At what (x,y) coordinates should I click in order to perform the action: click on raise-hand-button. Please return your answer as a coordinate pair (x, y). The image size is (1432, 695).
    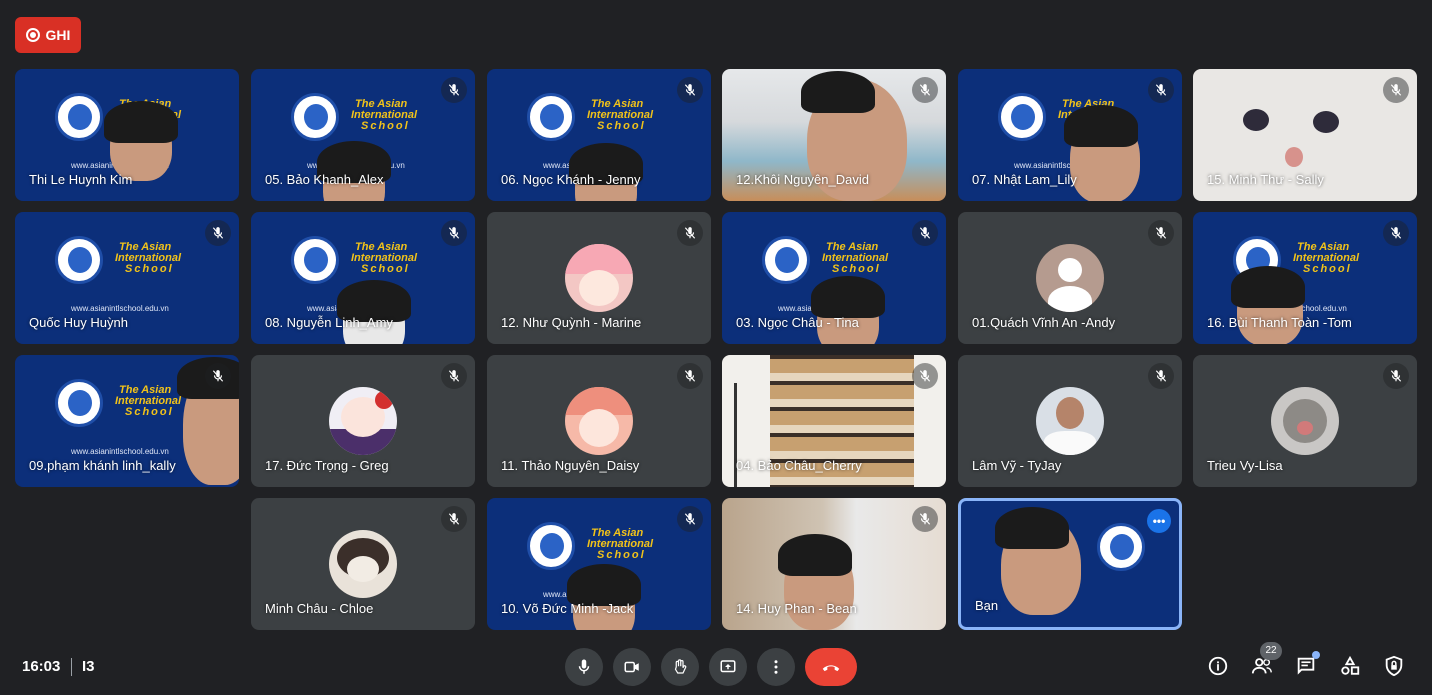
    Looking at the image, I should click on (680, 667).